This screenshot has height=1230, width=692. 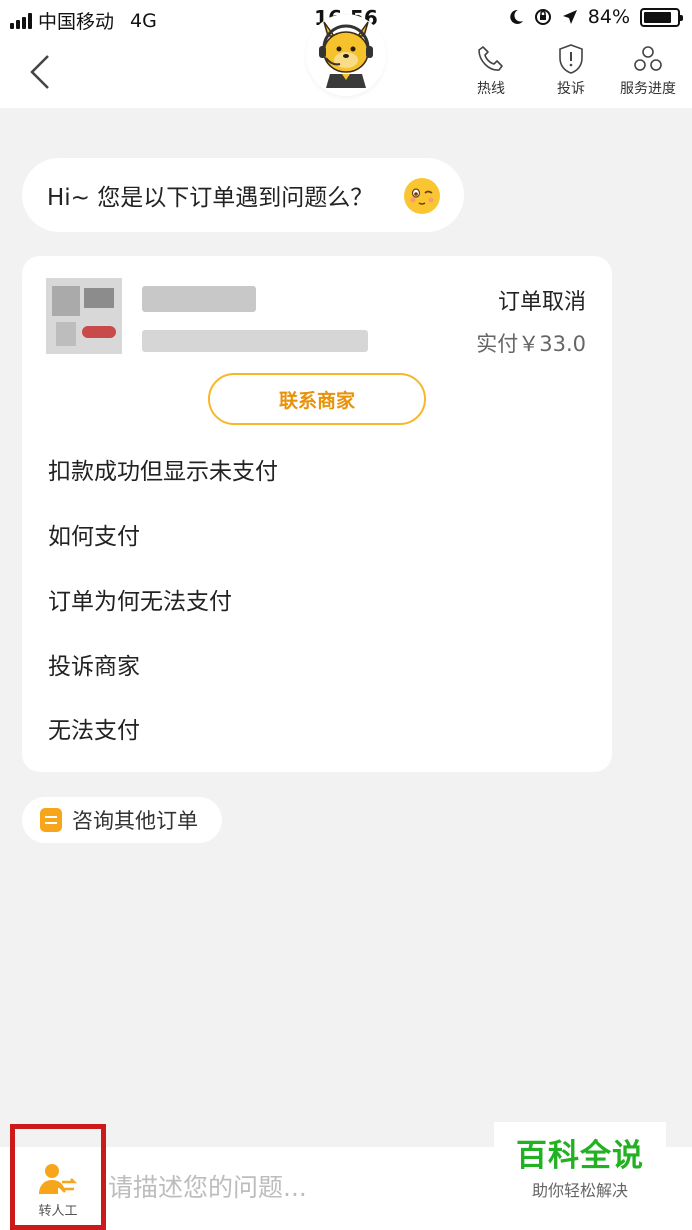 I want to click on wink-emoji-icon, so click(x=422, y=196).